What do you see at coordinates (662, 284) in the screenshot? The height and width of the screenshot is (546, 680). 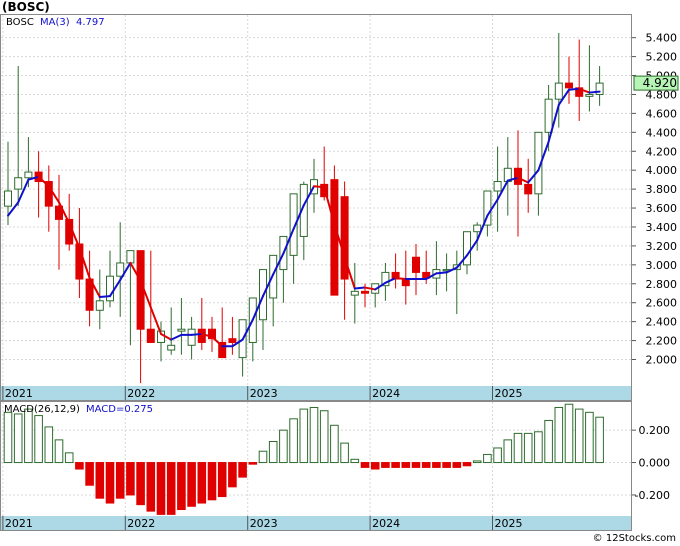 I see `price-y-tick-label: 2.800` at bounding box center [662, 284].